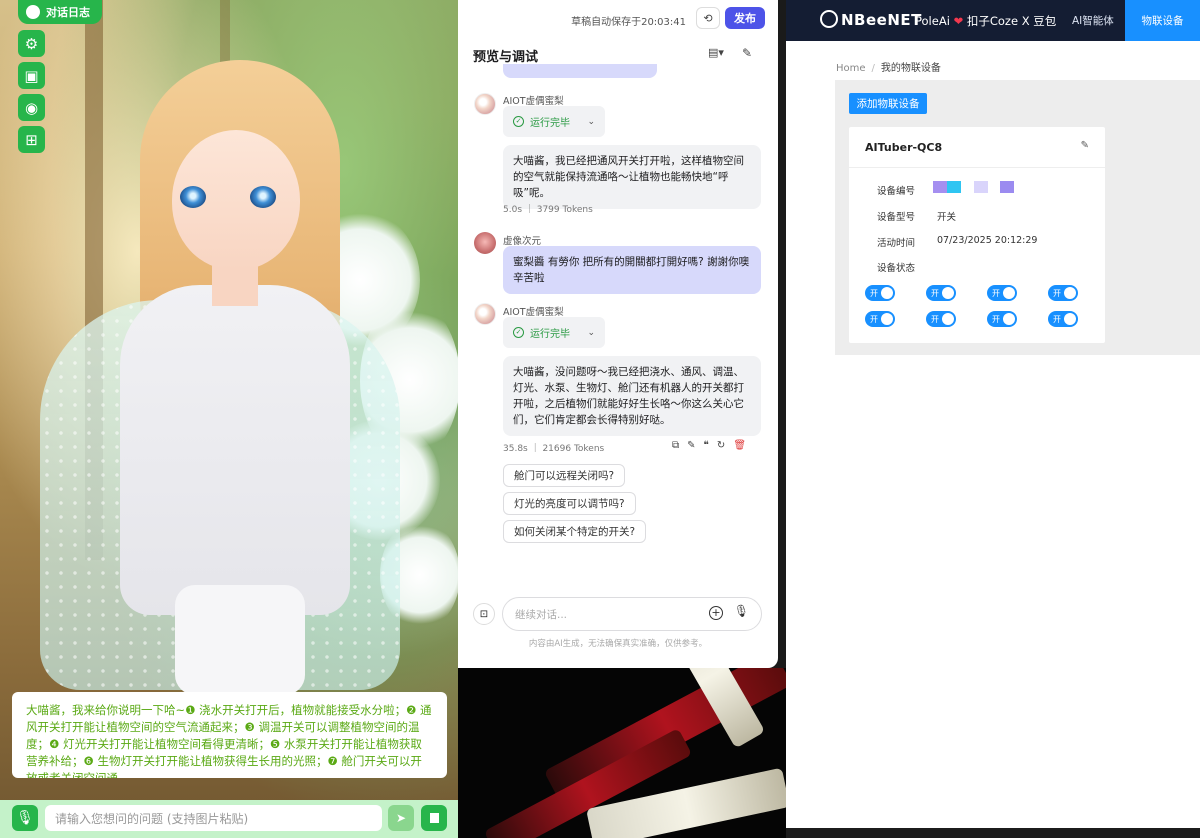  I want to click on character-shorts, so click(240, 640).